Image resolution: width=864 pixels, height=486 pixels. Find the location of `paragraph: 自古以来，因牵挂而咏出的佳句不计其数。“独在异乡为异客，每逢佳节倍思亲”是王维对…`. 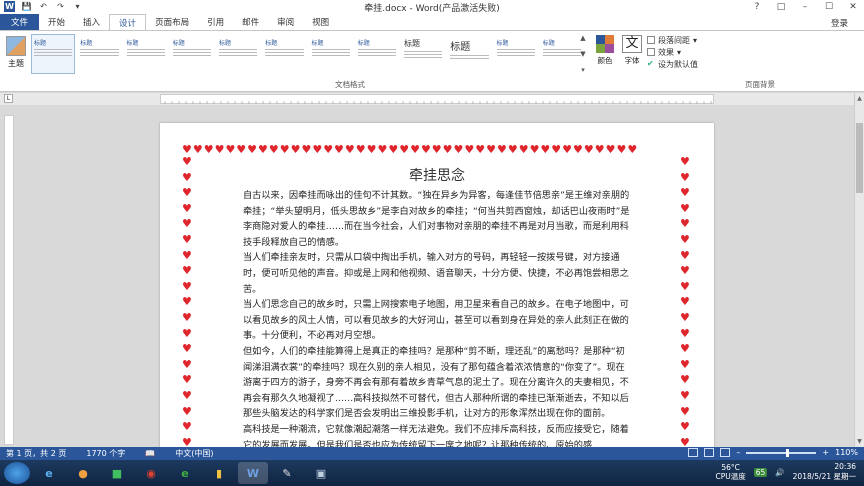

paragraph: 自古以来，因牵挂而咏出的佳句不计其数。“独在异乡为异客，每逢佳节倍思亲”是王维对… is located at coordinates (437, 219).